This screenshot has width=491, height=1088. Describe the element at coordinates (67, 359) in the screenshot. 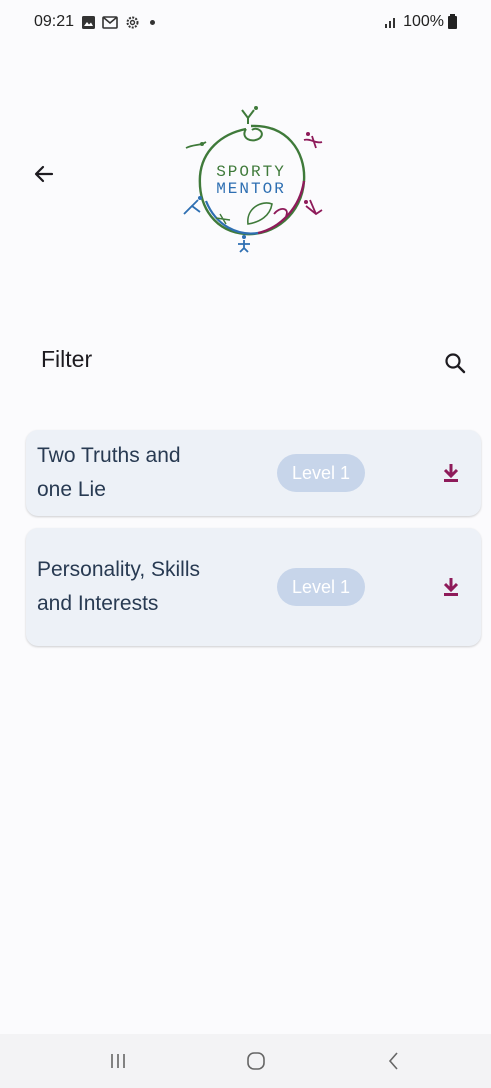

I see `filter-label: Filter` at that location.